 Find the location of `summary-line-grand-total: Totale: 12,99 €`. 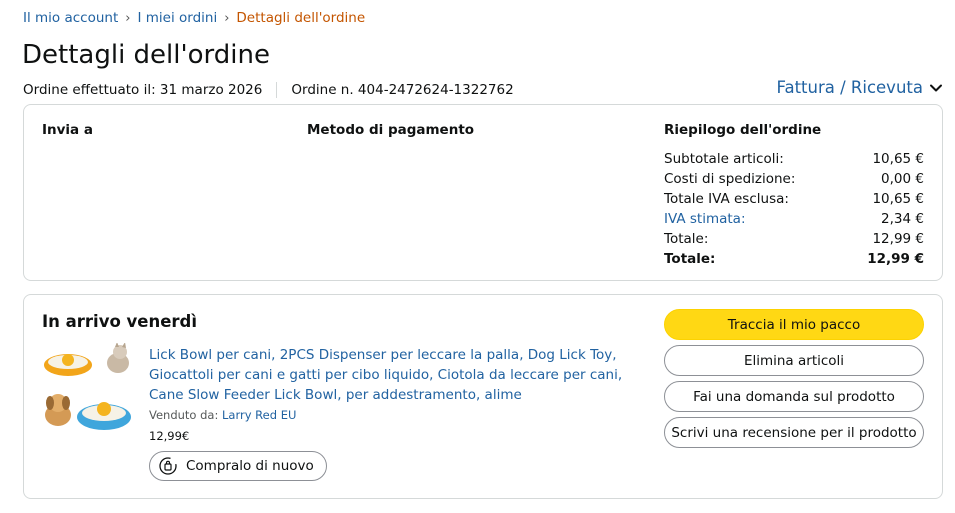

summary-line-grand-total: Totale: 12,99 € is located at coordinates (794, 259).